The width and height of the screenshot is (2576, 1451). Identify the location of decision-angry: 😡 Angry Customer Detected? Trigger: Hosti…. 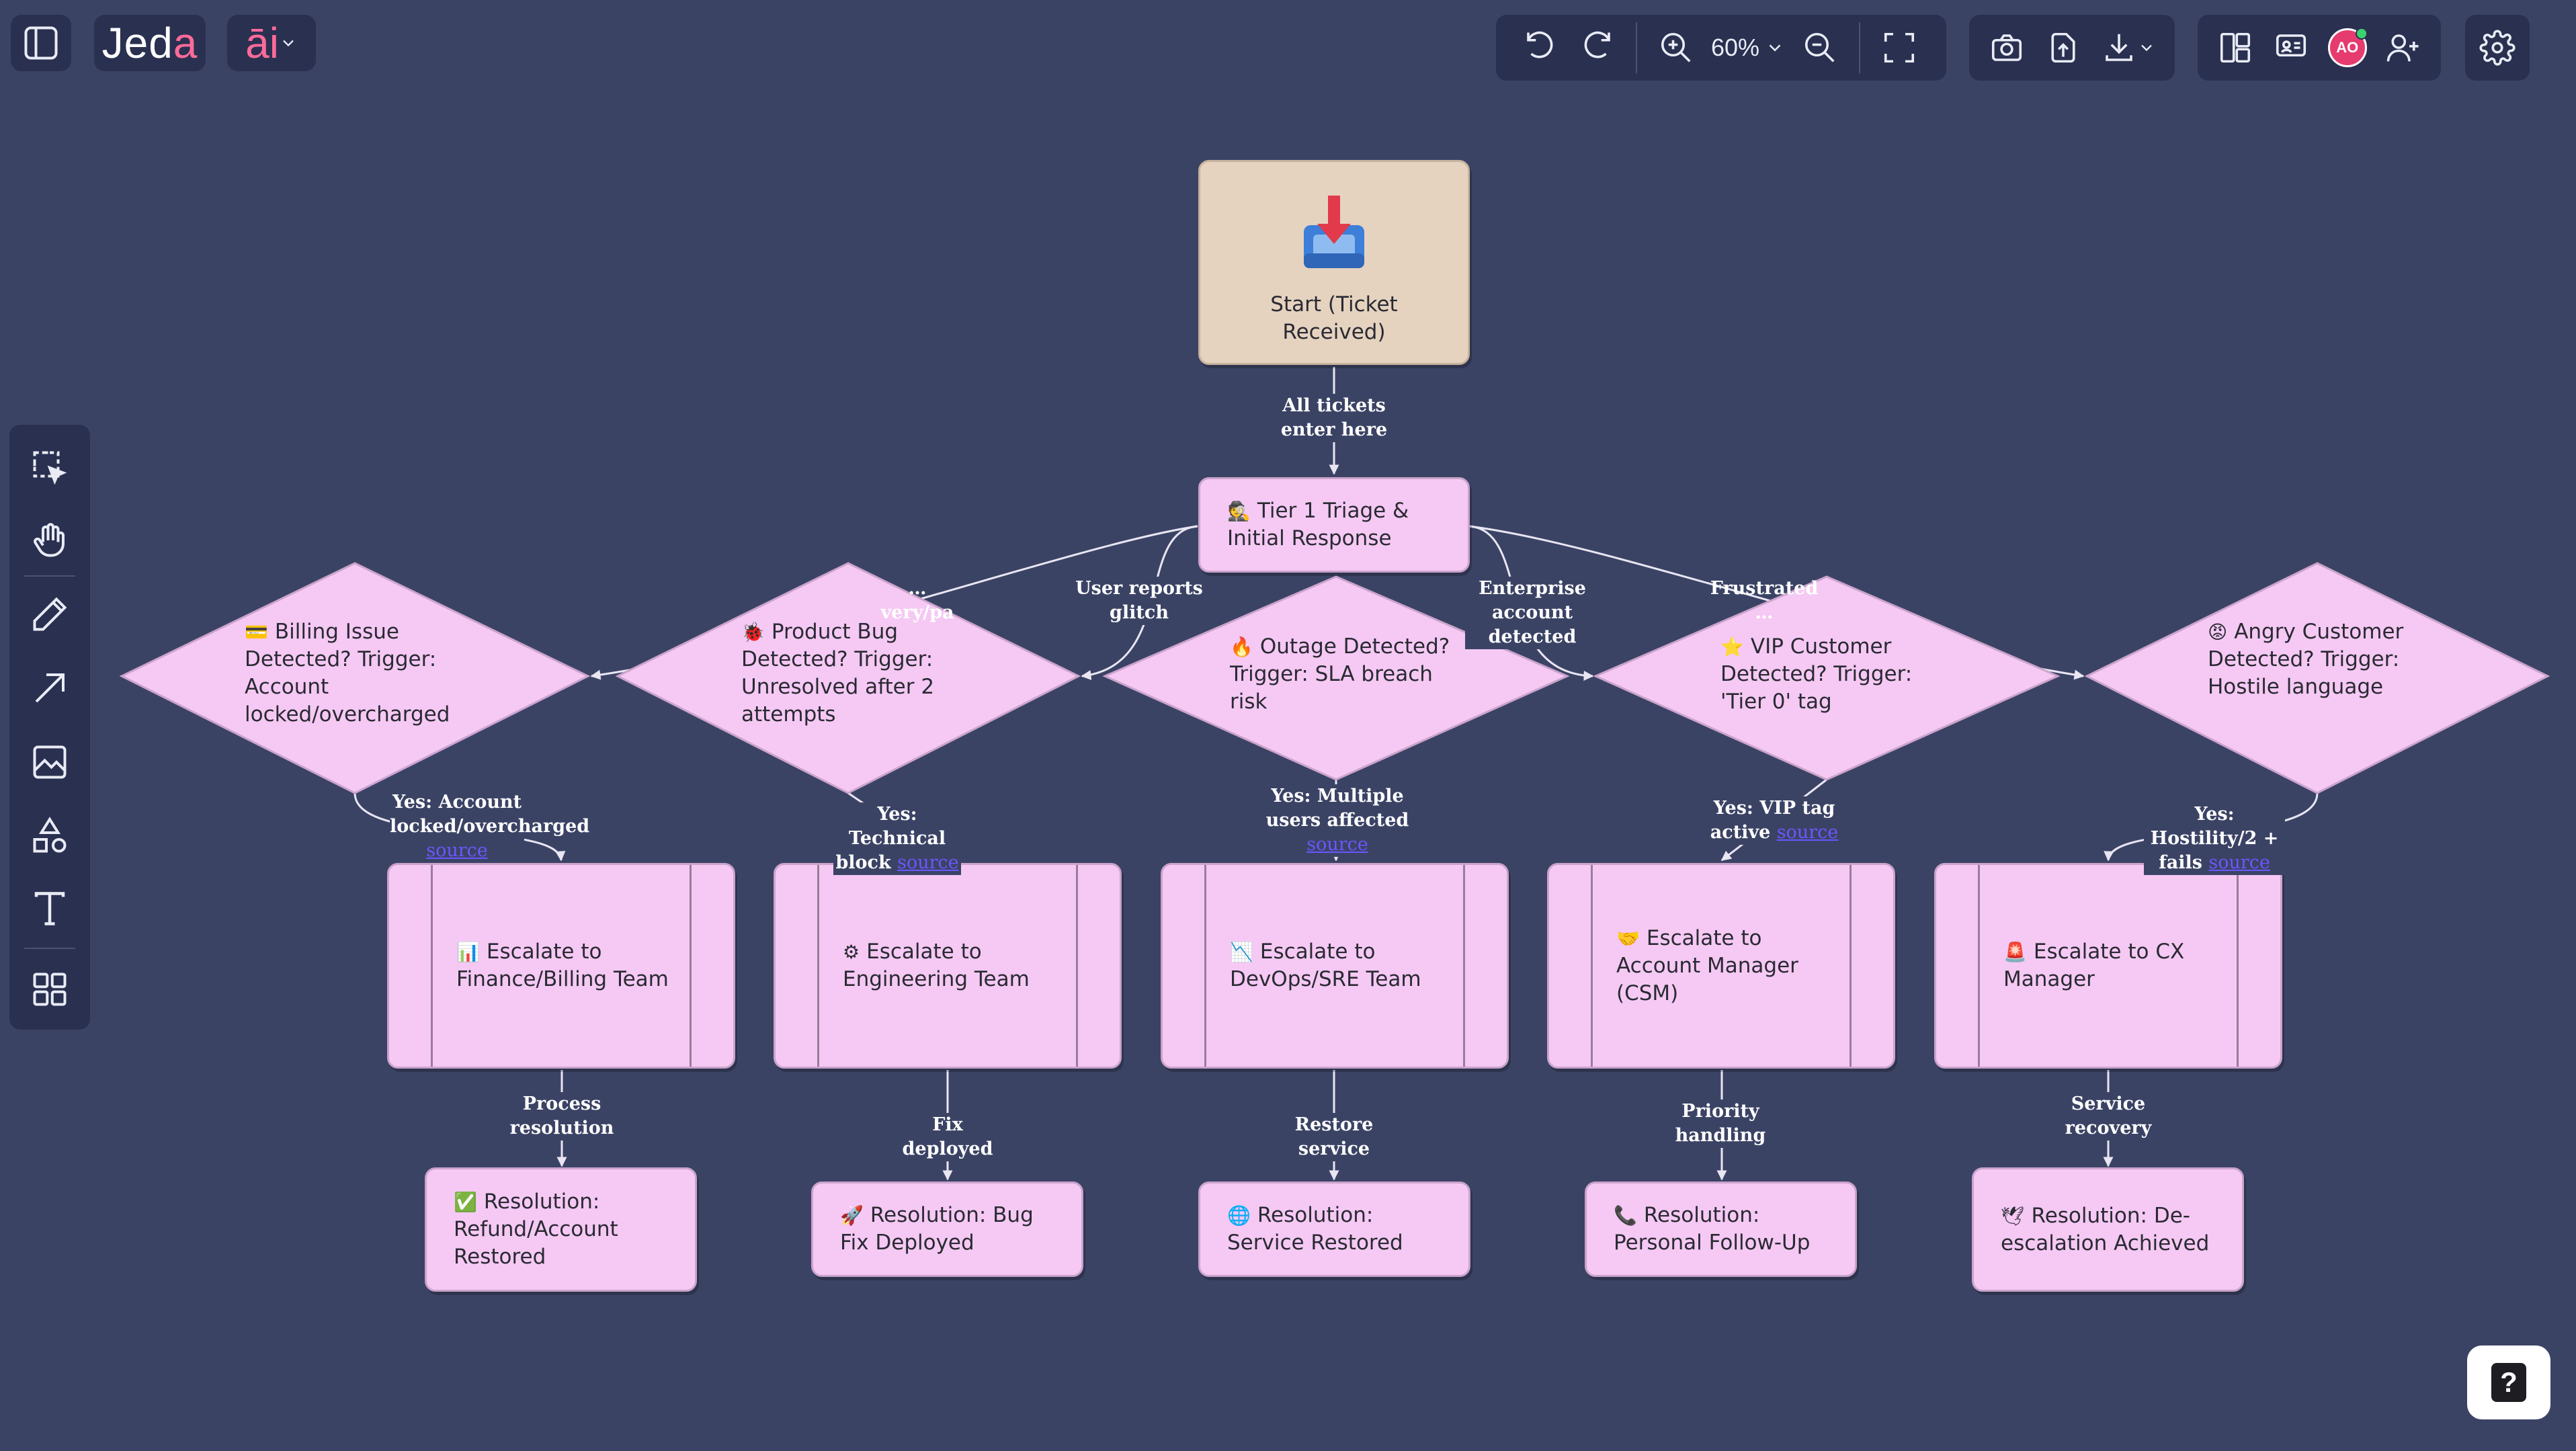
(2315, 659).